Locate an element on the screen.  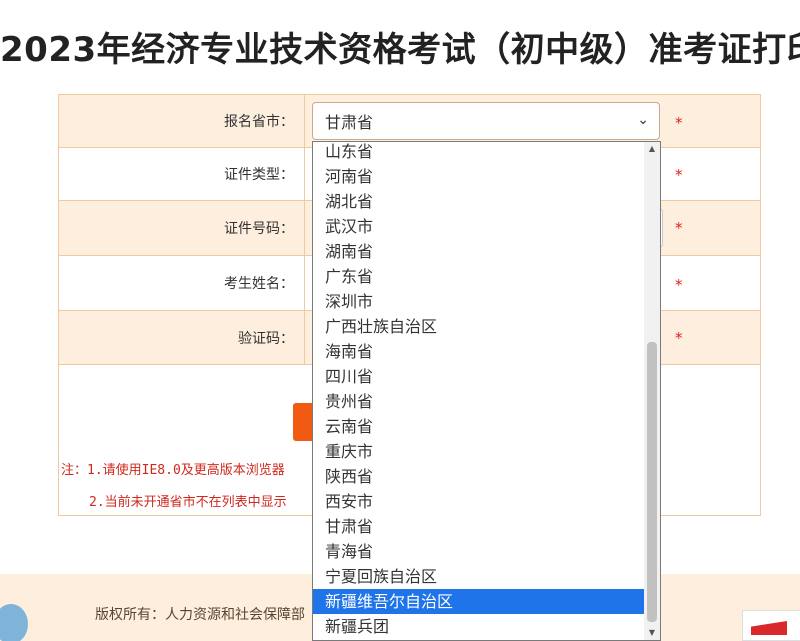
dropdown-option: 贵州省 is located at coordinates (478, 401).